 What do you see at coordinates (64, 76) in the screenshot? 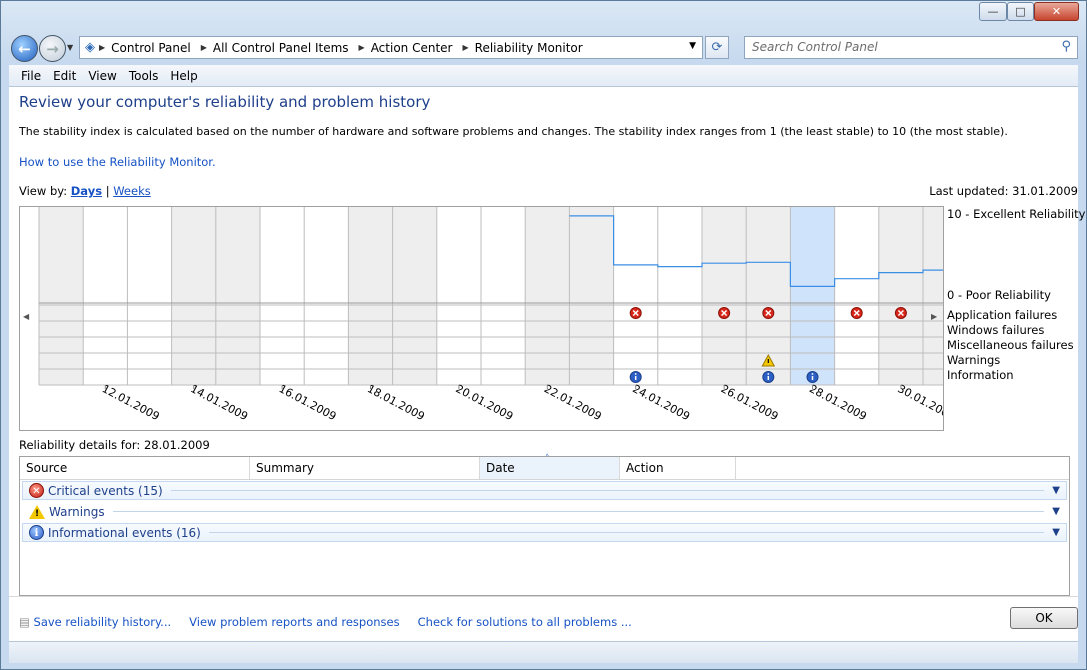
I see `menu-edit: Edit` at bounding box center [64, 76].